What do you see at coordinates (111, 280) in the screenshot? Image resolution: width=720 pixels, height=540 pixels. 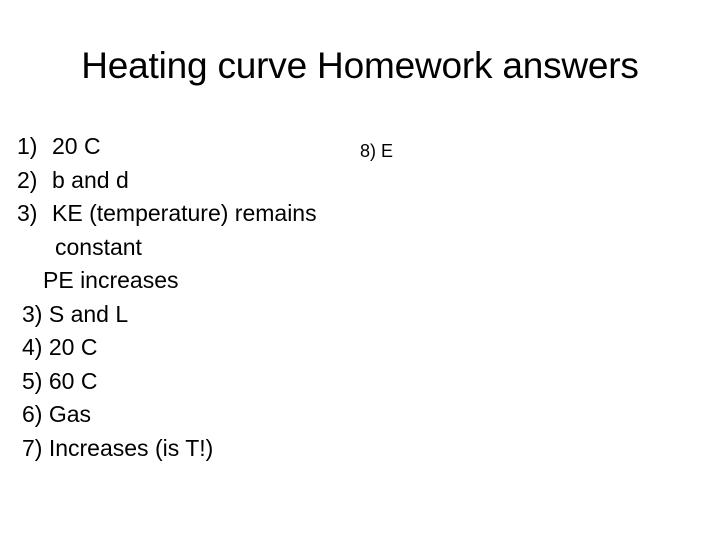 I see `list-item-note: PE increases` at bounding box center [111, 280].